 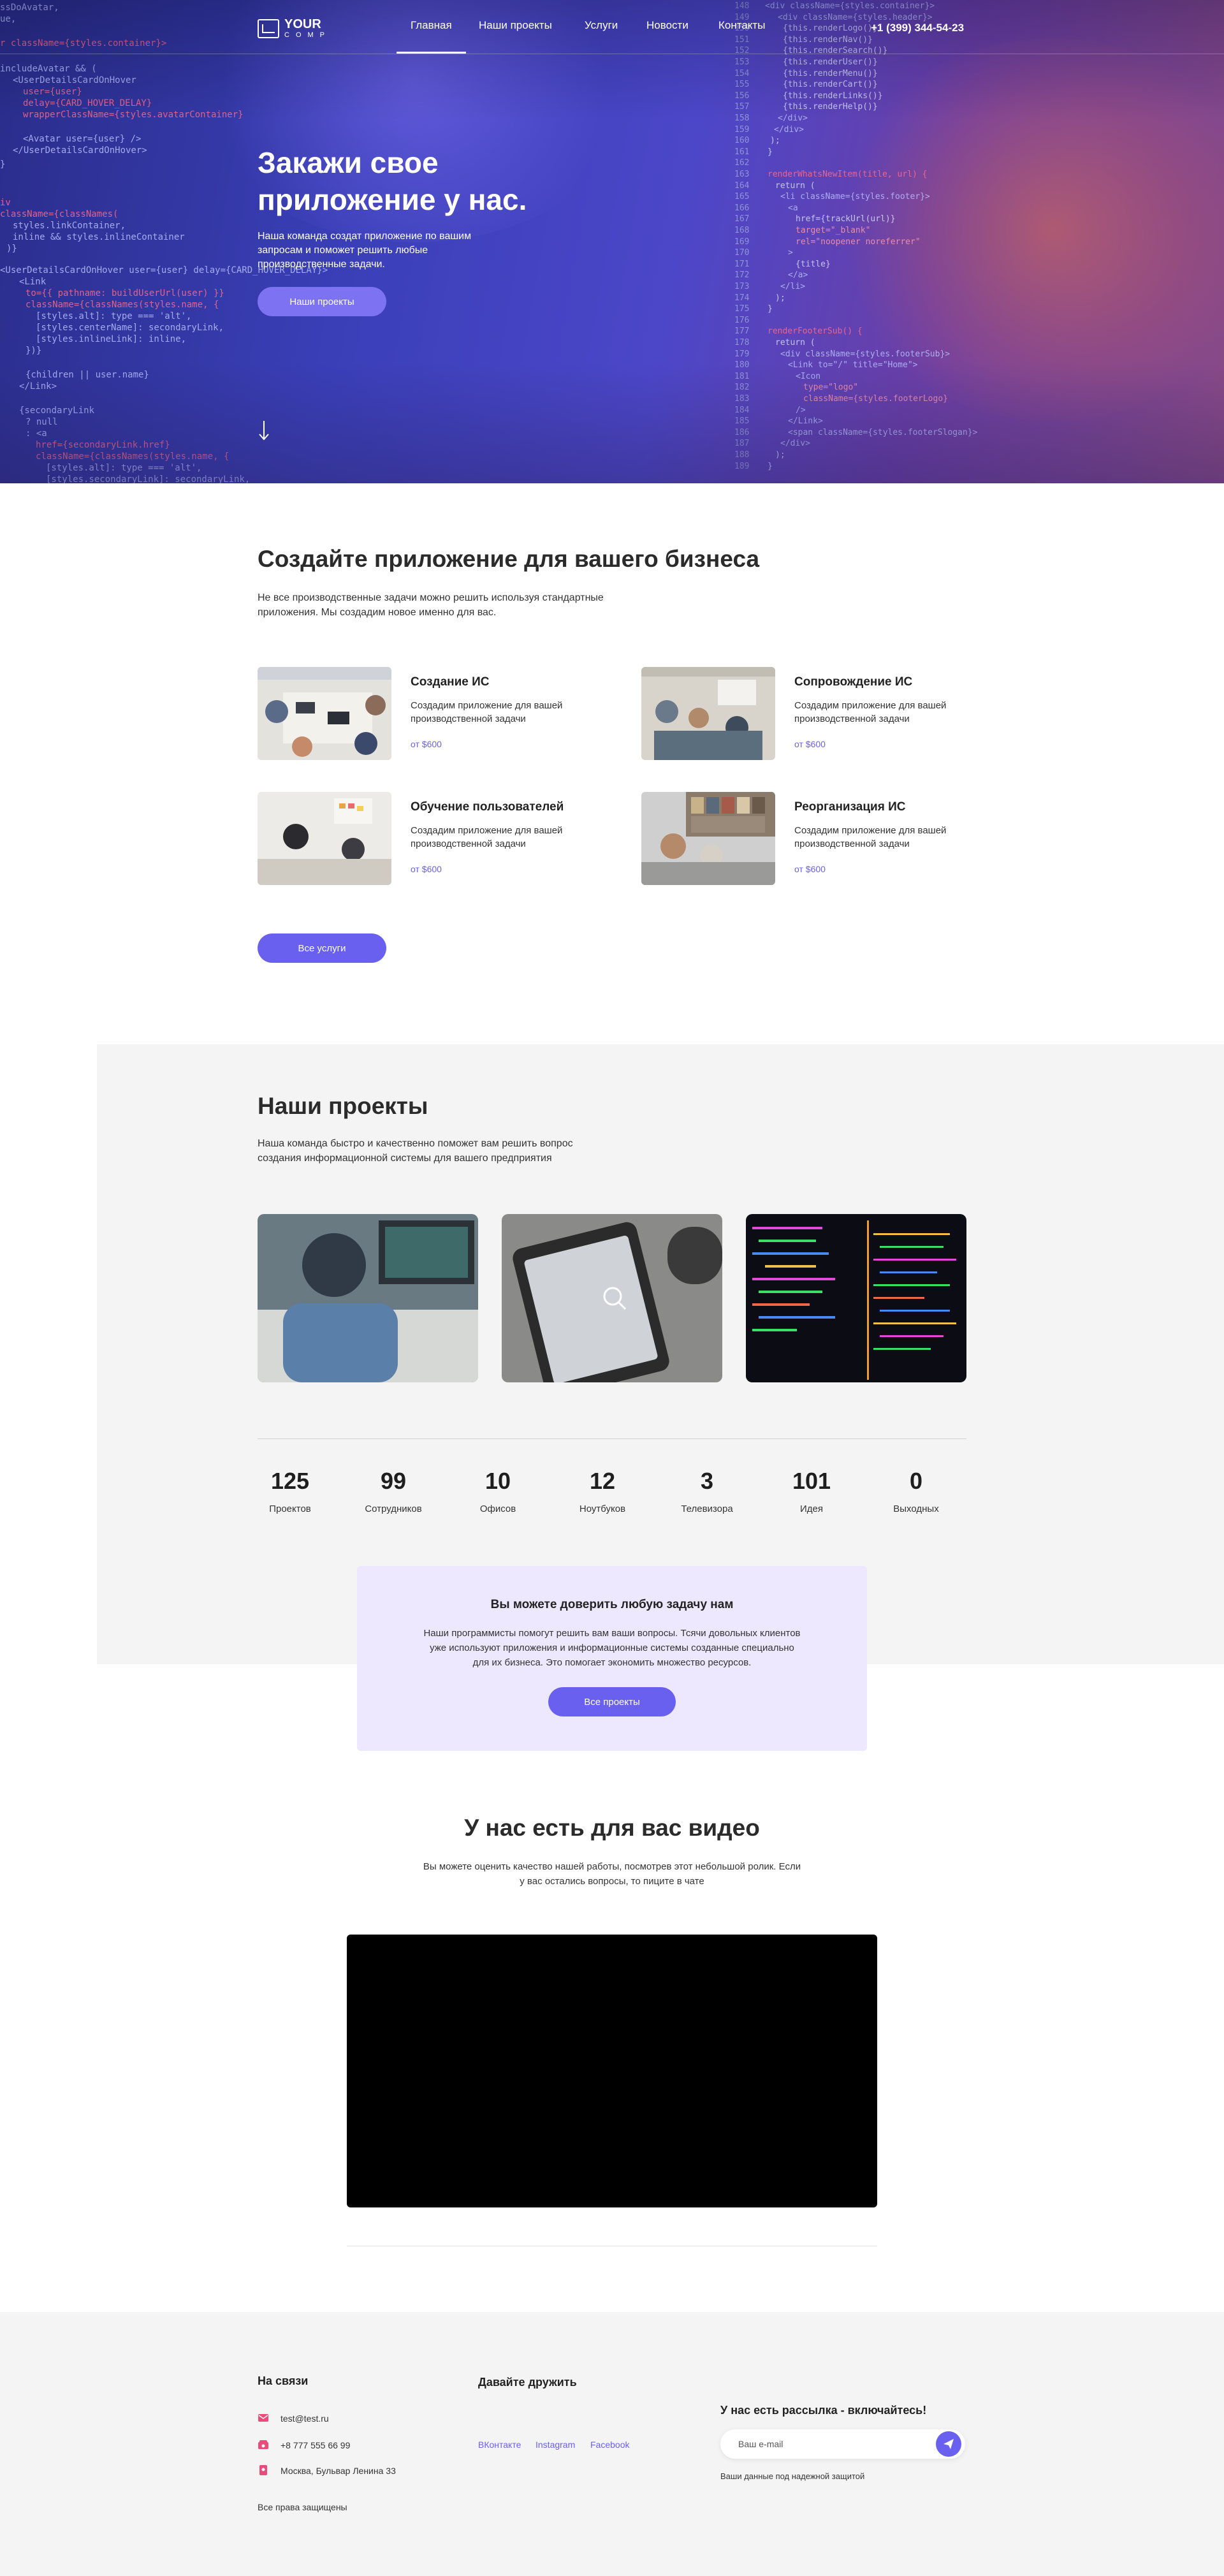 I want to click on service-title: Сопровождение ИС, so click(x=853, y=682).